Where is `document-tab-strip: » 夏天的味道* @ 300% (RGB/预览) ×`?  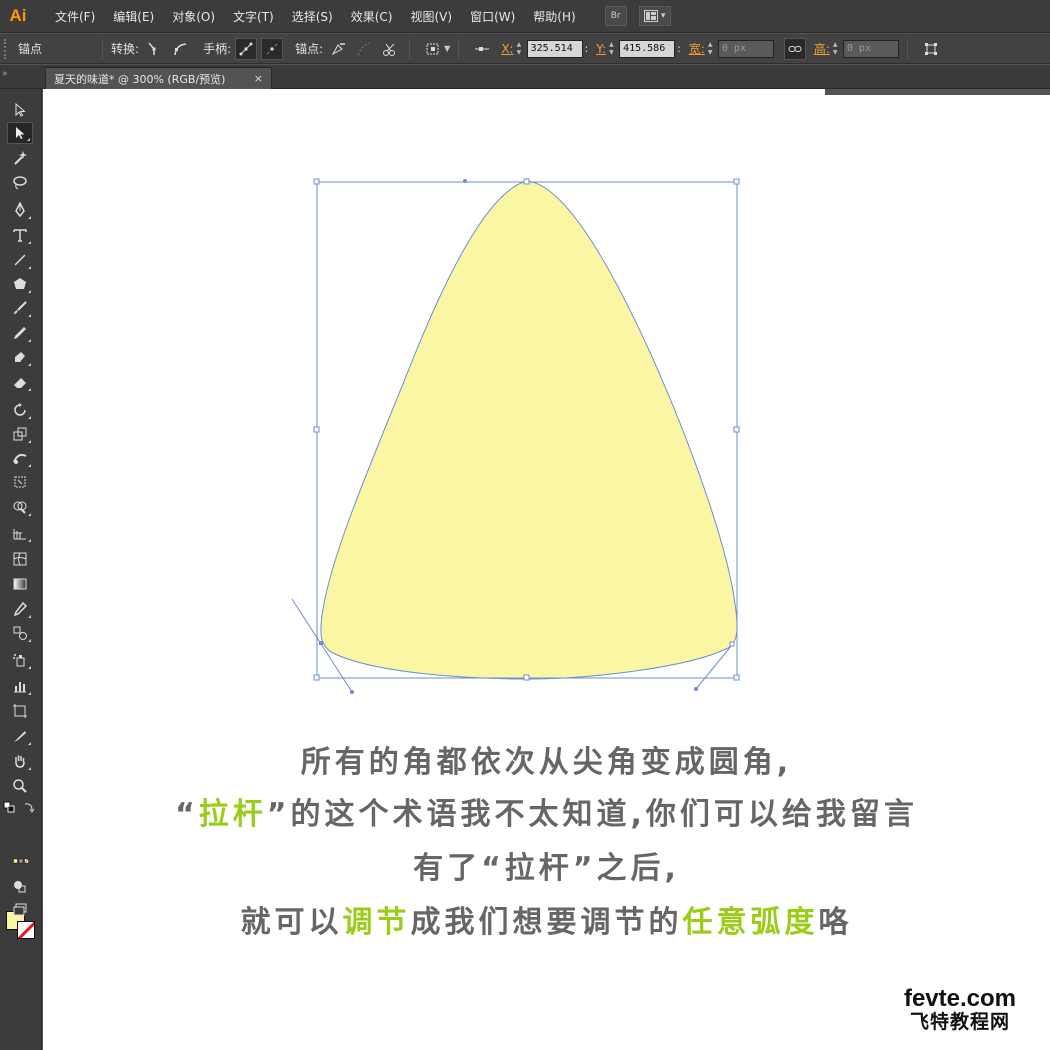 document-tab-strip: » 夏天的味道* @ 300% (RGB/预览) × is located at coordinates (525, 77).